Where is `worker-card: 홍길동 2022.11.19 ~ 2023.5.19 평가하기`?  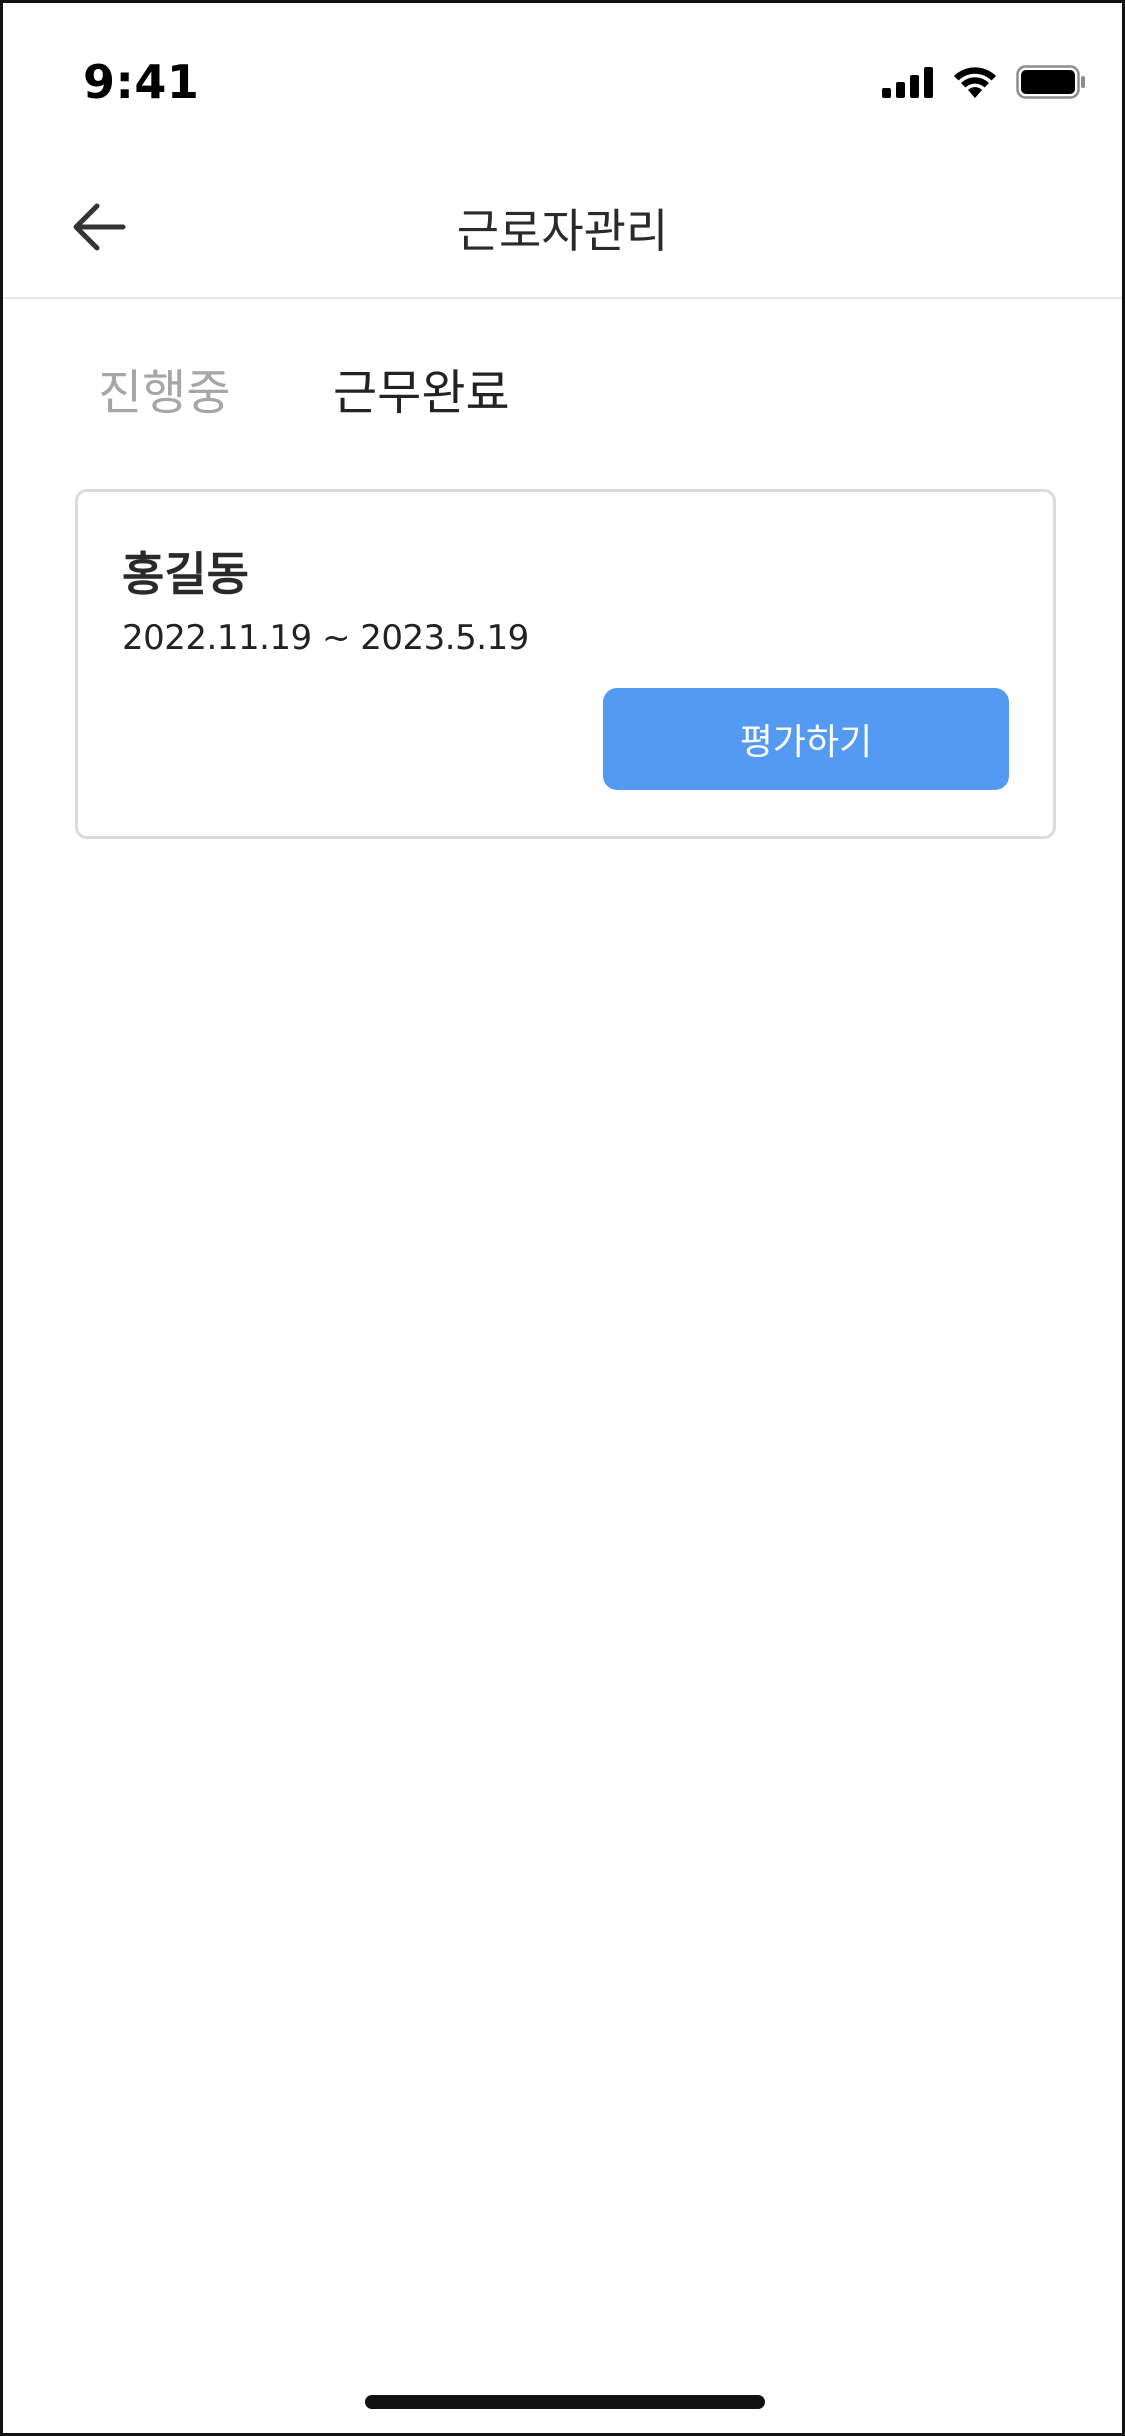
worker-card: 홍길동 2022.11.19 ~ 2023.5.19 평가하기 is located at coordinates (565, 664).